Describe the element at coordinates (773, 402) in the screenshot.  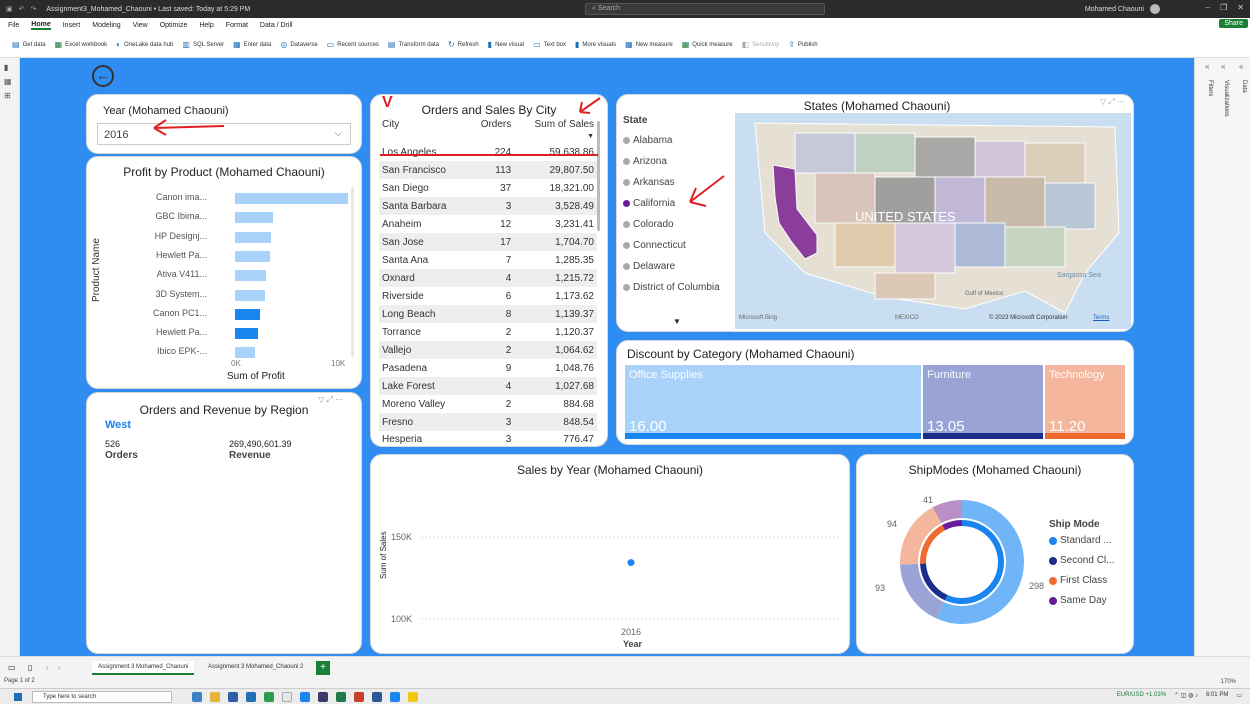
I see `treemap-office-supplies: Office Supplies 16.00` at that location.